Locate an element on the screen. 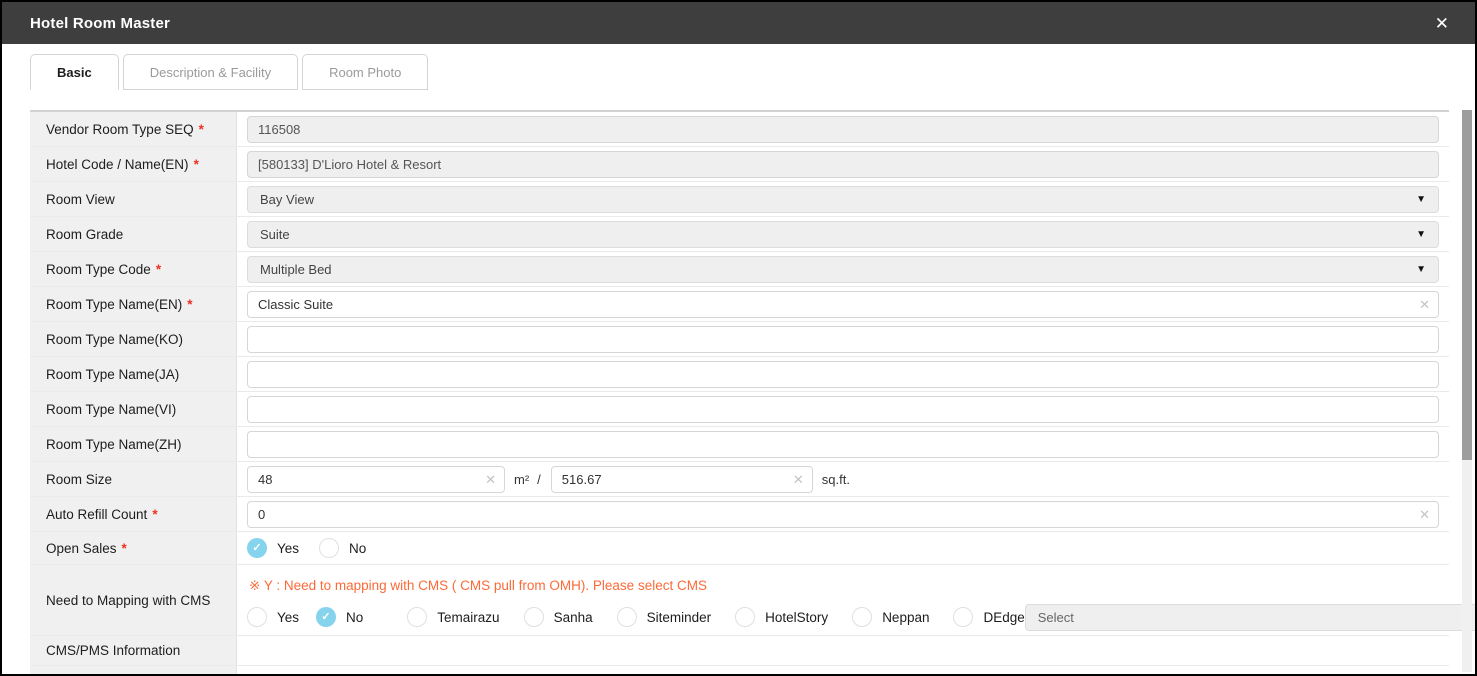 The width and height of the screenshot is (1477, 676). room-view-select: Bay View ▼ is located at coordinates (843, 199).